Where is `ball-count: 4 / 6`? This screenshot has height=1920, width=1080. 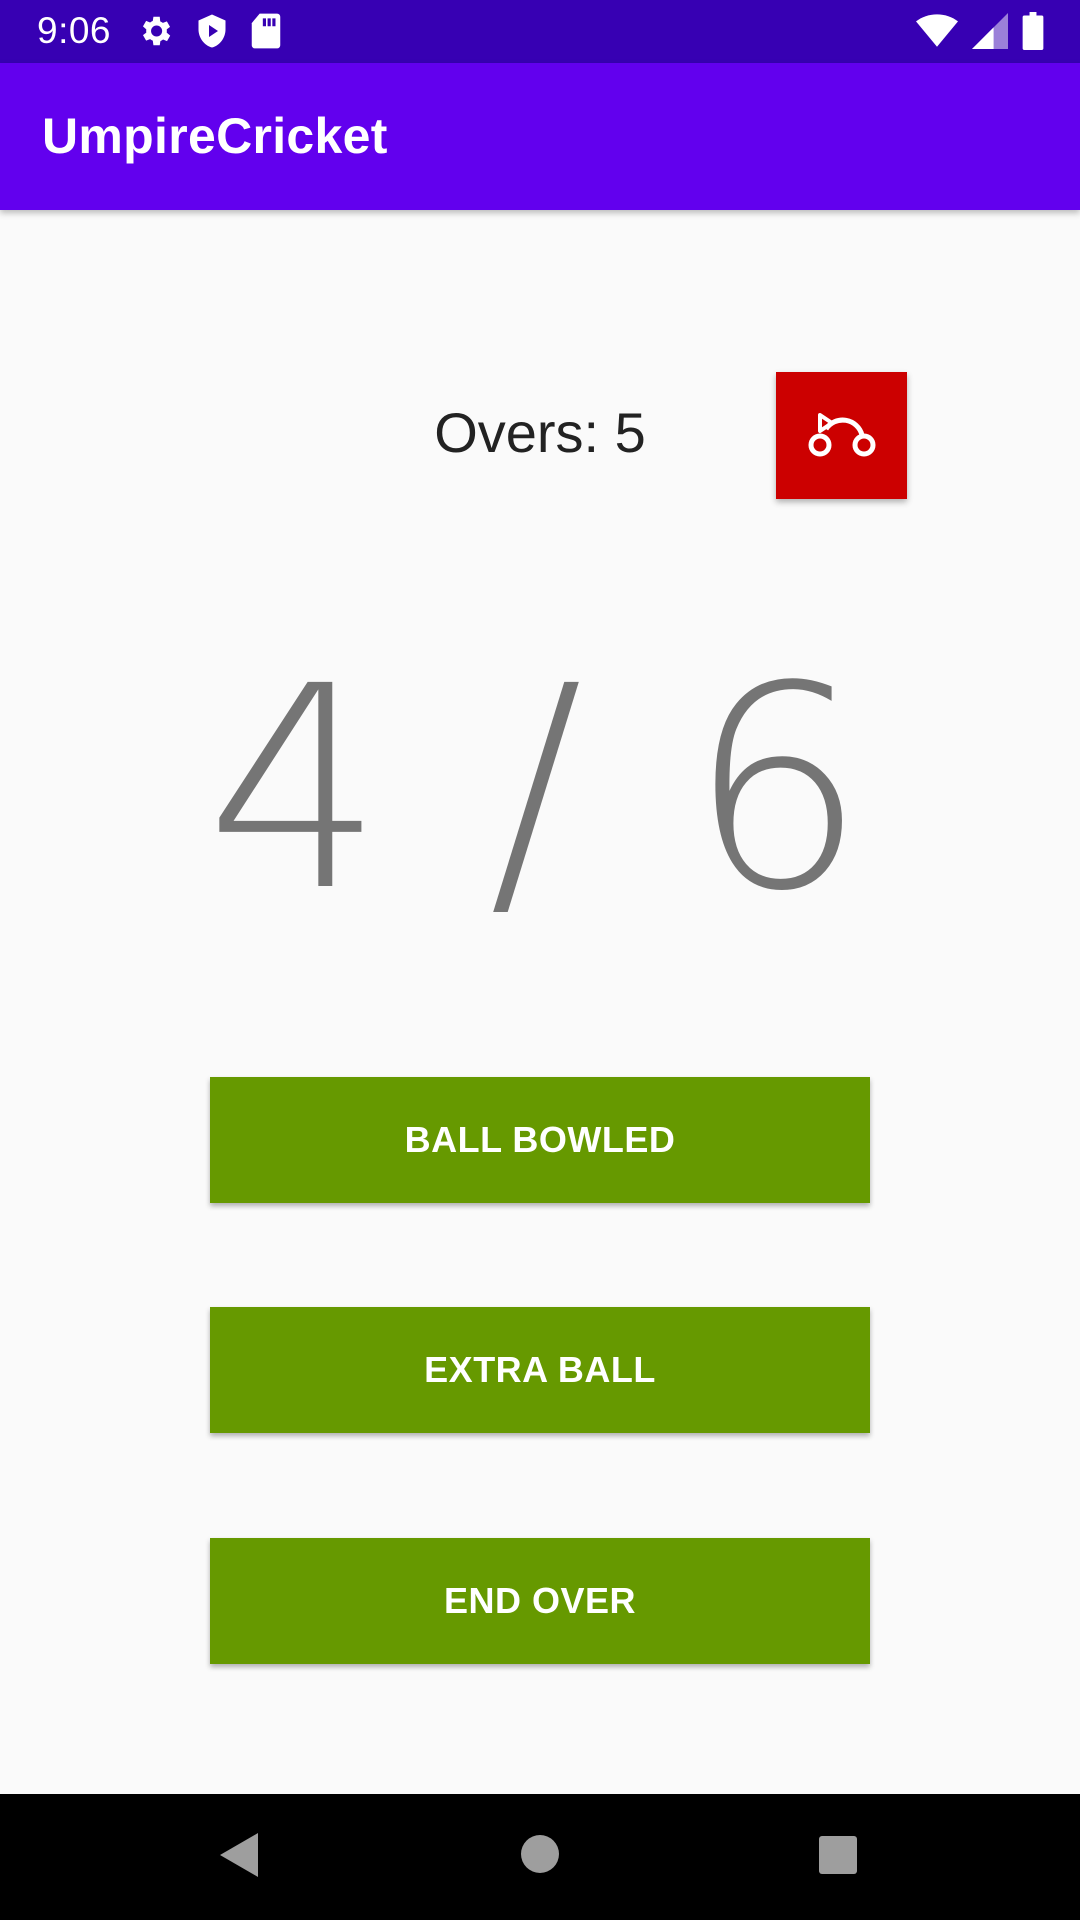
ball-count: 4 / 6 is located at coordinates (540, 790).